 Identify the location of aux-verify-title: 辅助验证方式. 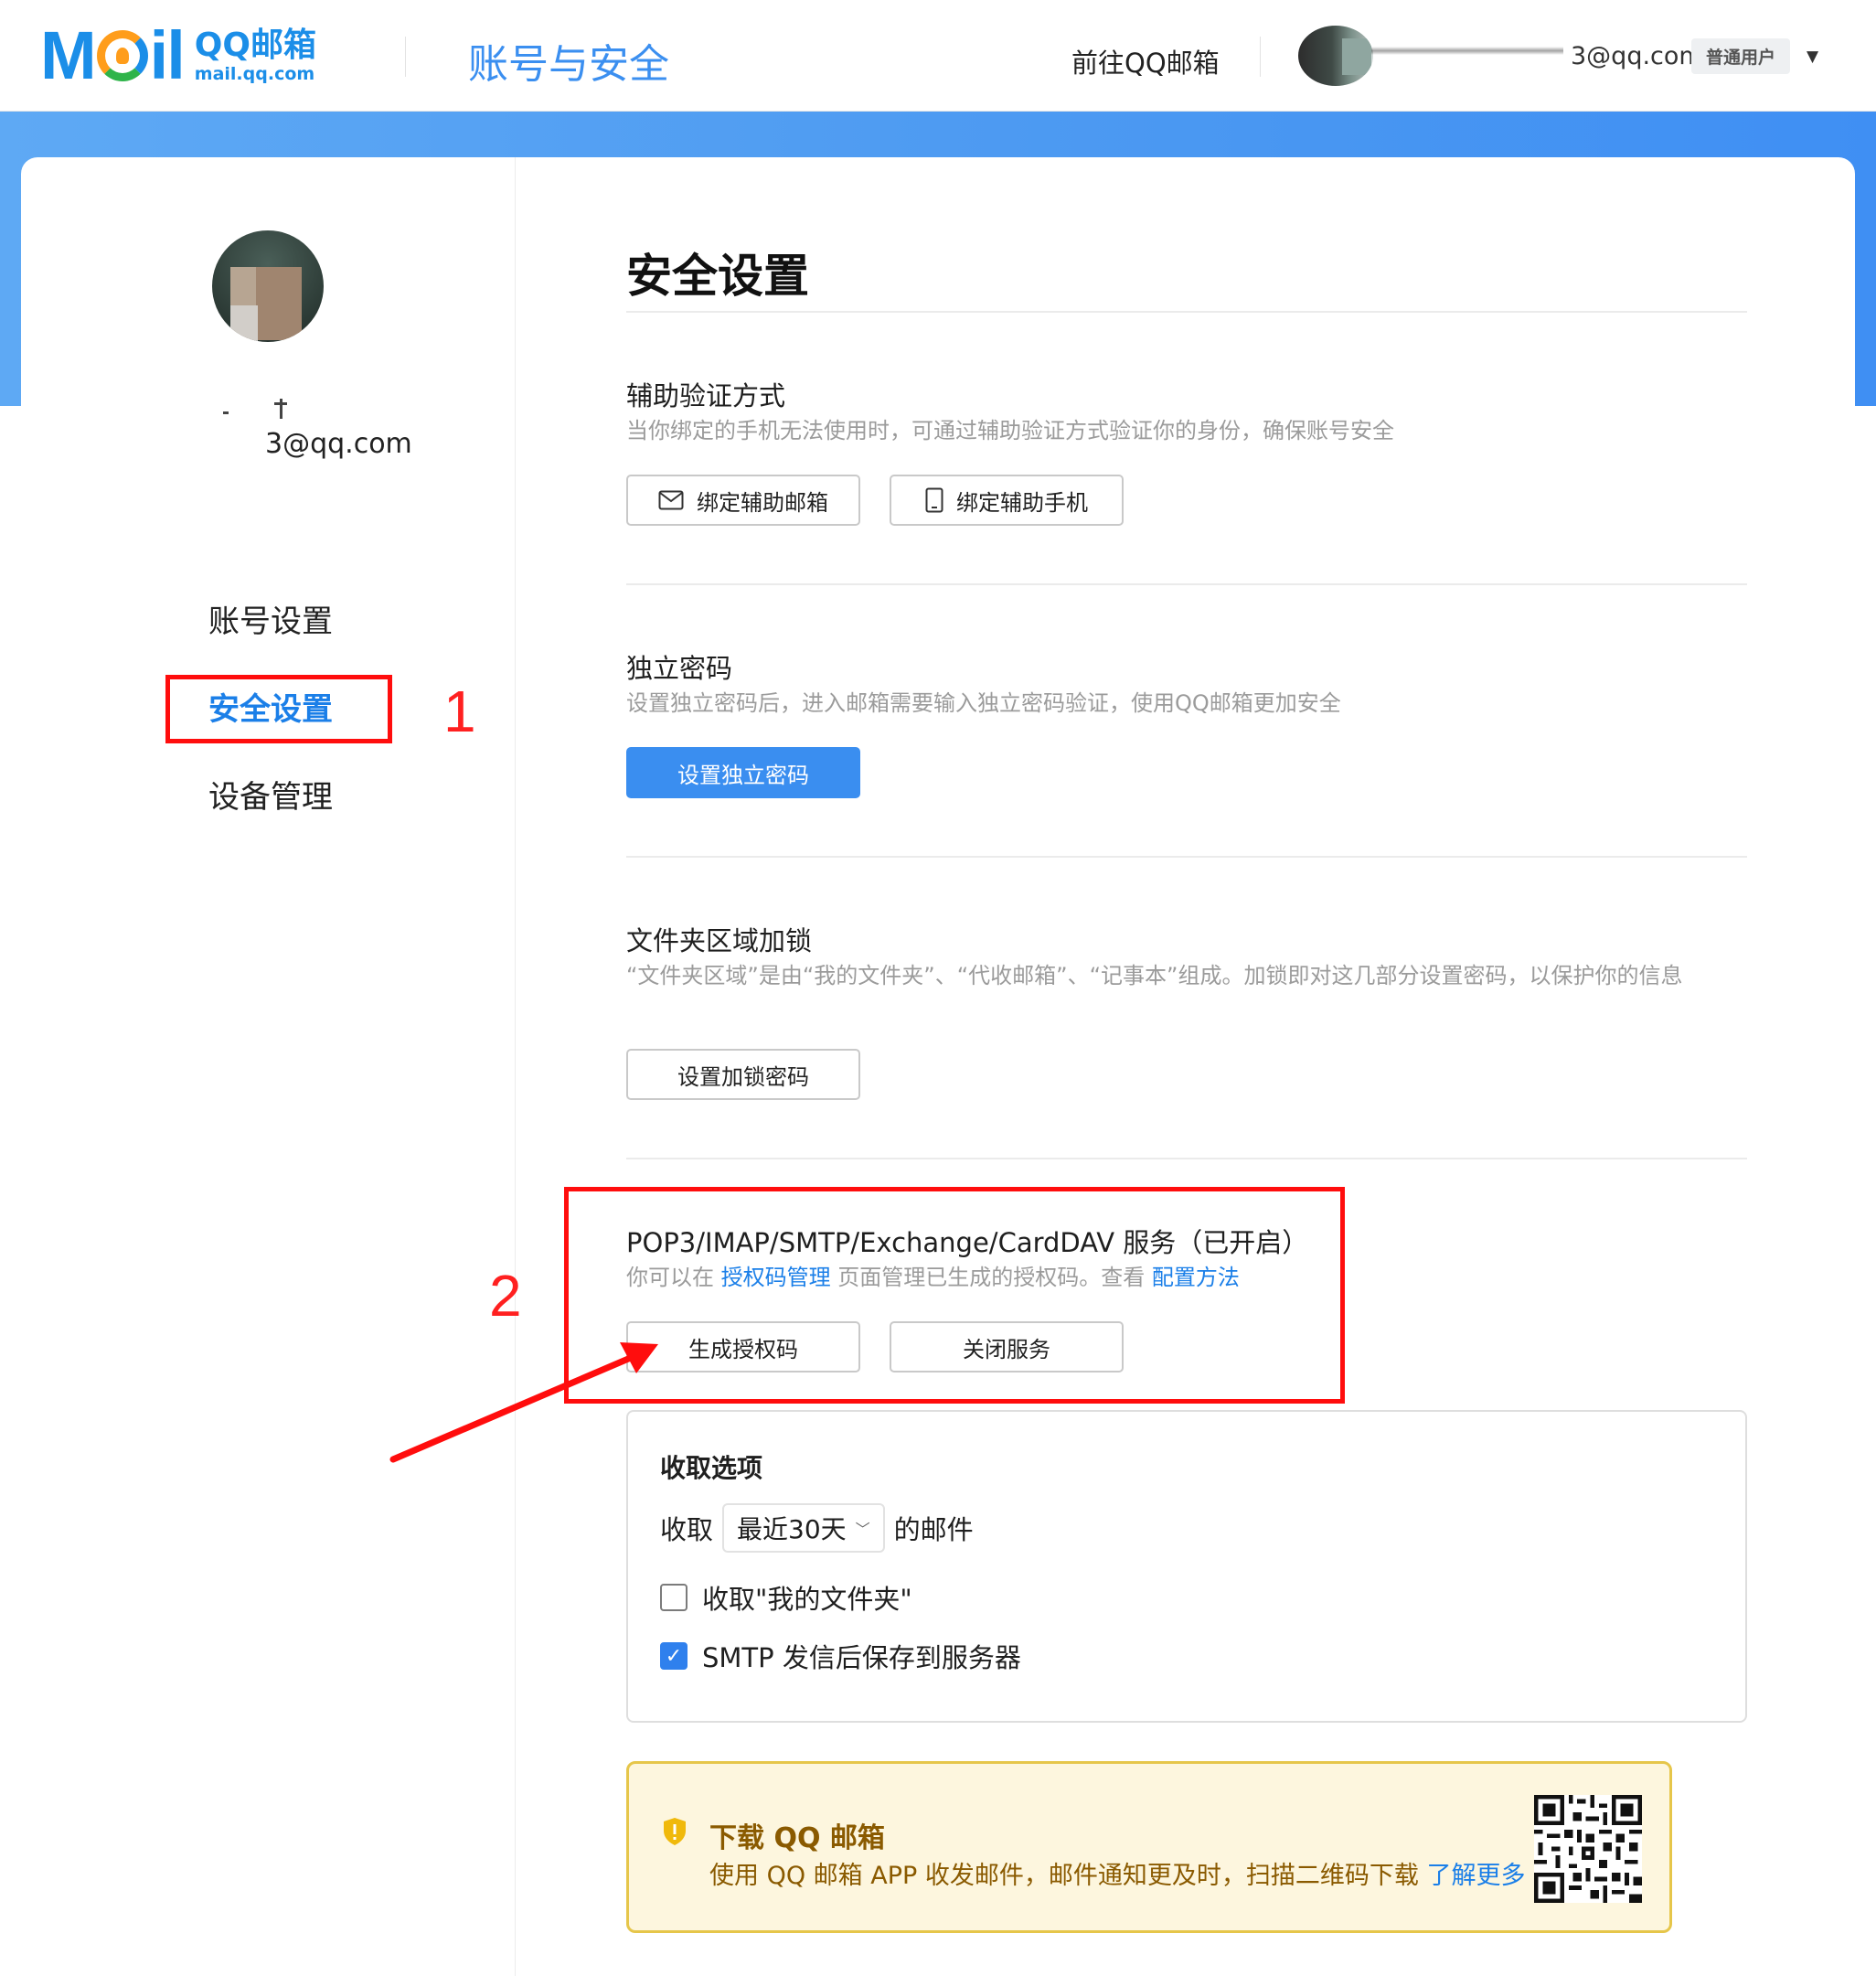
(706, 396).